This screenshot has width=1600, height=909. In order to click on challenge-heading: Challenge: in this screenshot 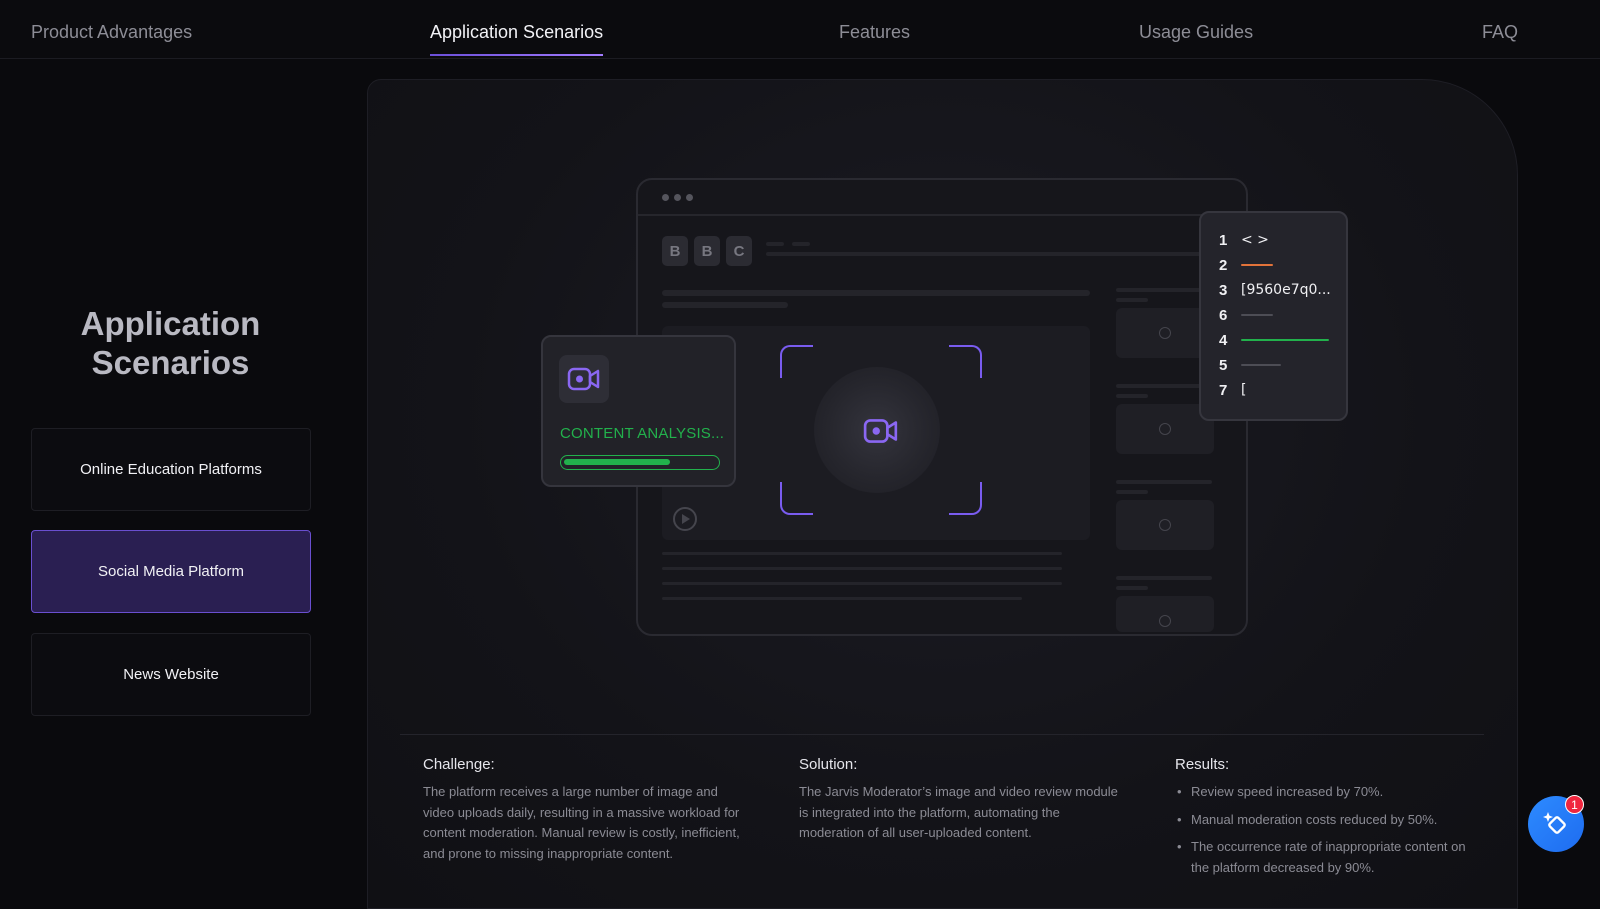, I will do `click(459, 764)`.